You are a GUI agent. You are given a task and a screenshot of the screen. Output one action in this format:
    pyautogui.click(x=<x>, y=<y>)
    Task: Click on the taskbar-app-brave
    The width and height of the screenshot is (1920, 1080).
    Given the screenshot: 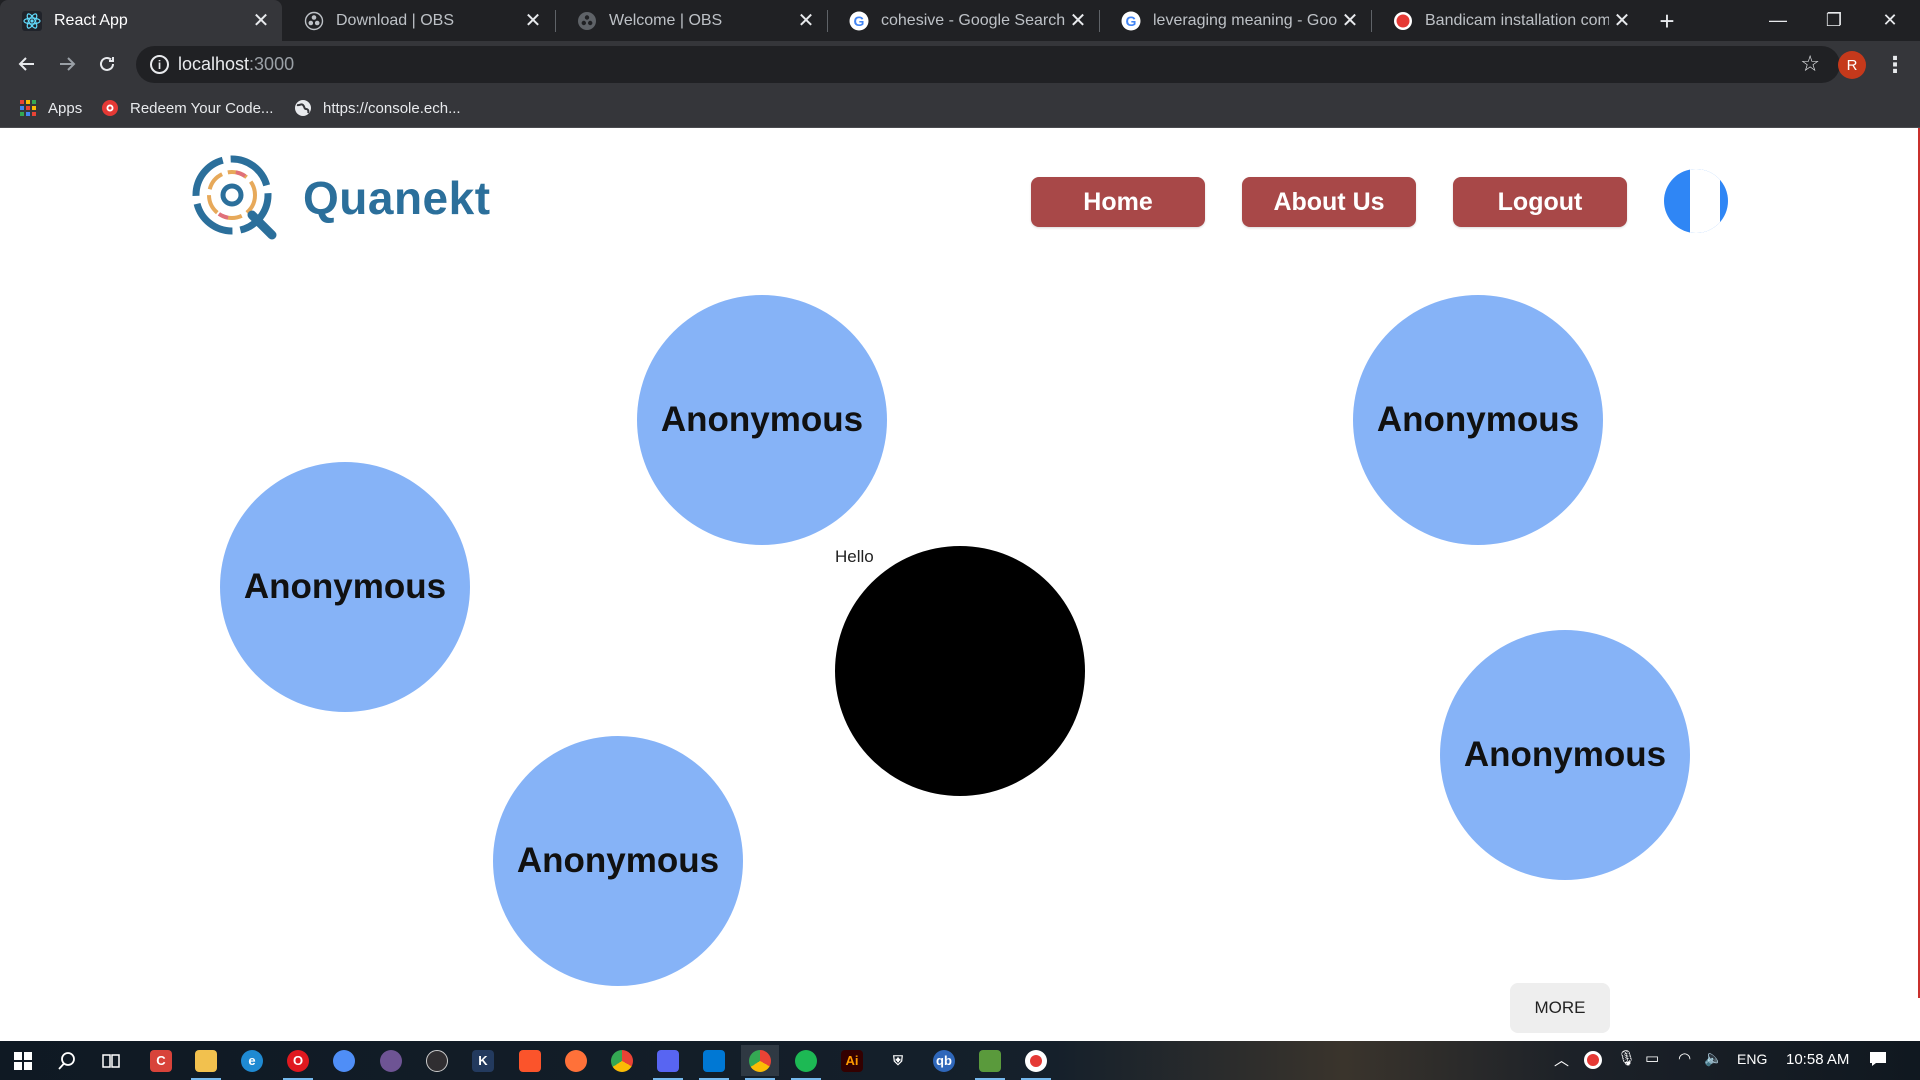 What is the action you would take?
    pyautogui.click(x=530, y=1060)
    